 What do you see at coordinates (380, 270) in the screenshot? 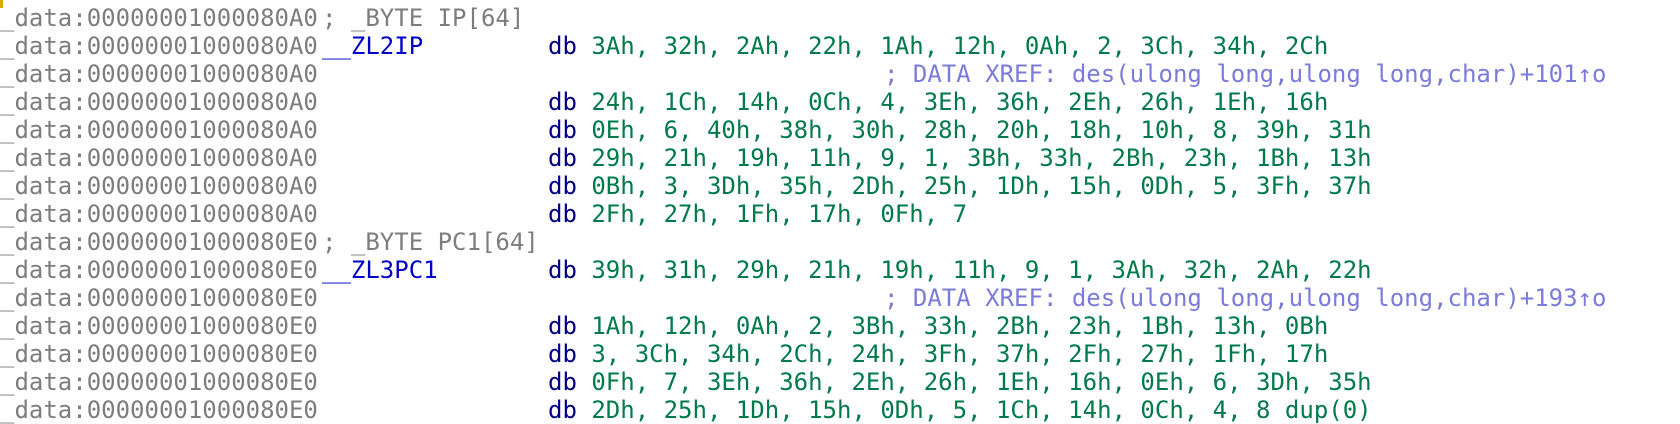
I see `symbol-label: __ZL3PC1` at bounding box center [380, 270].